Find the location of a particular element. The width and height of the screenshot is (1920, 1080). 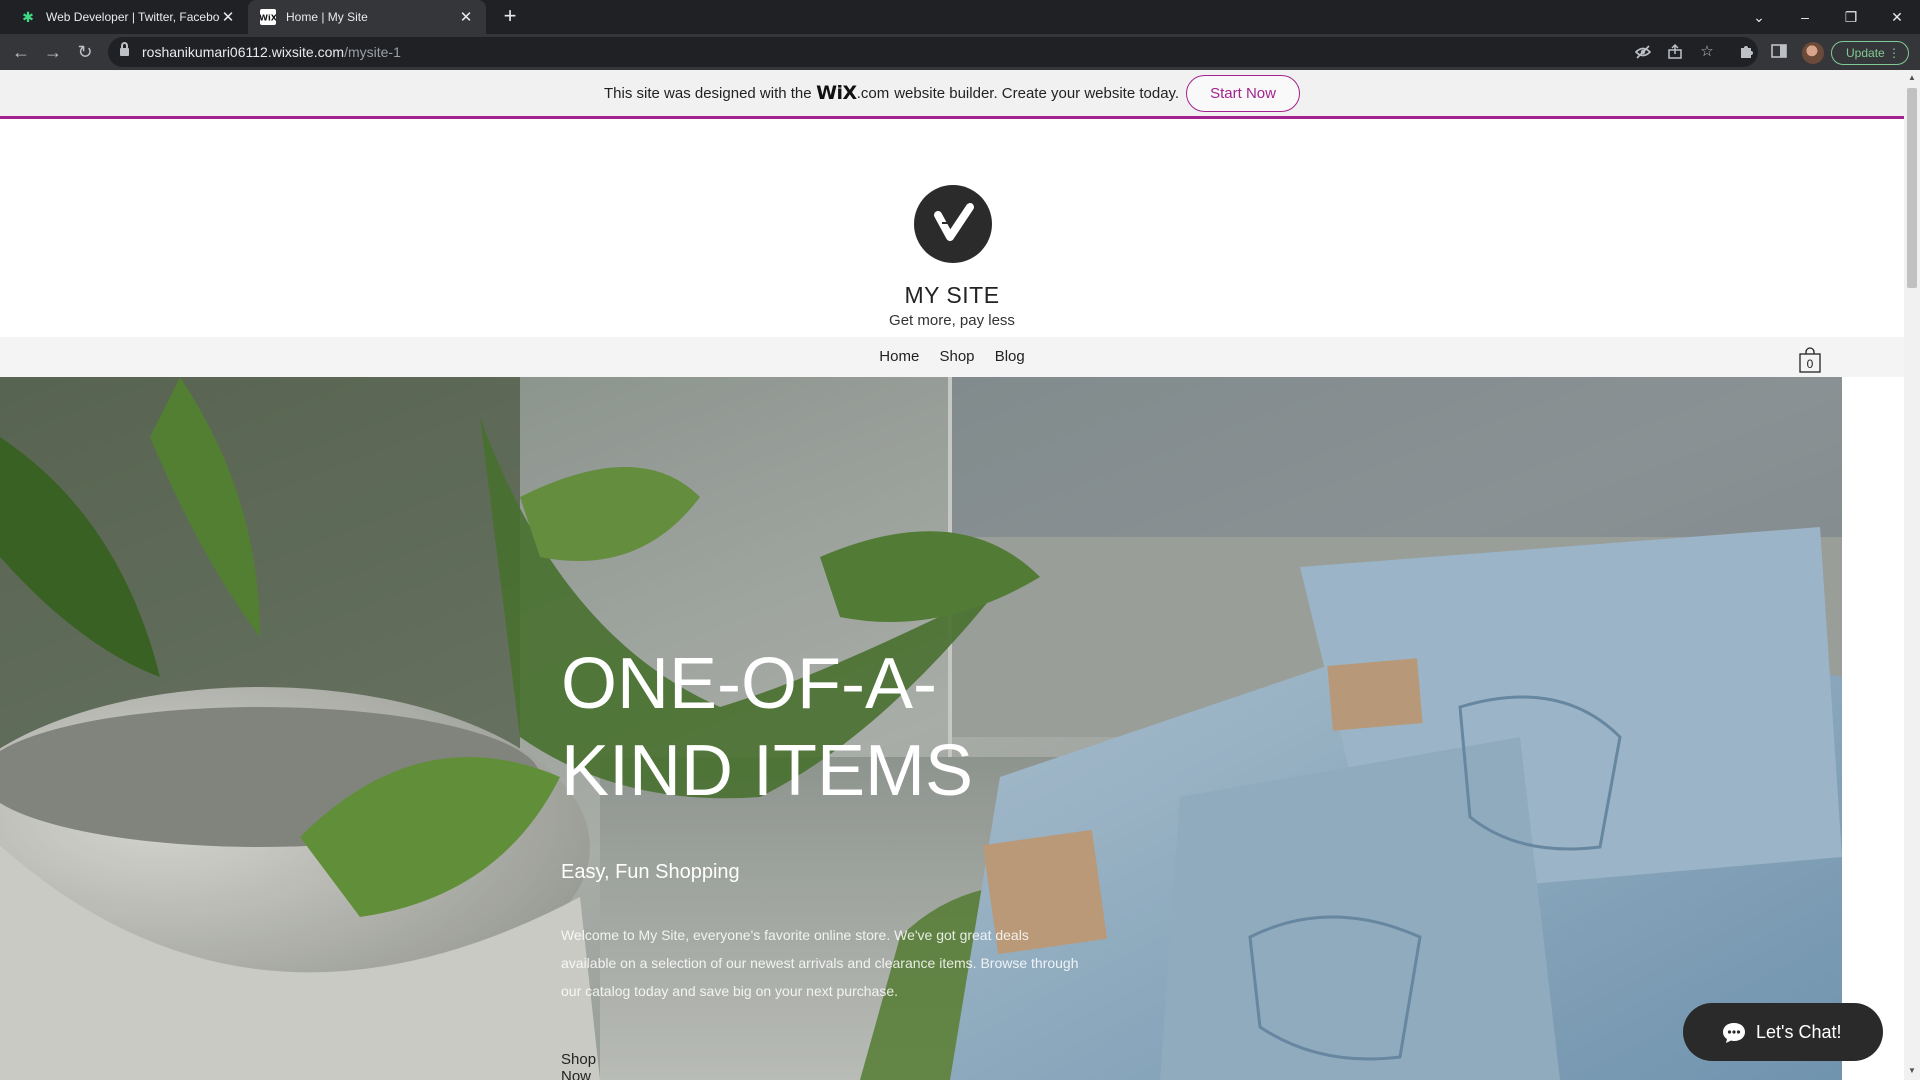

page-scrollbar: ▲ ▼ is located at coordinates (1912, 575).